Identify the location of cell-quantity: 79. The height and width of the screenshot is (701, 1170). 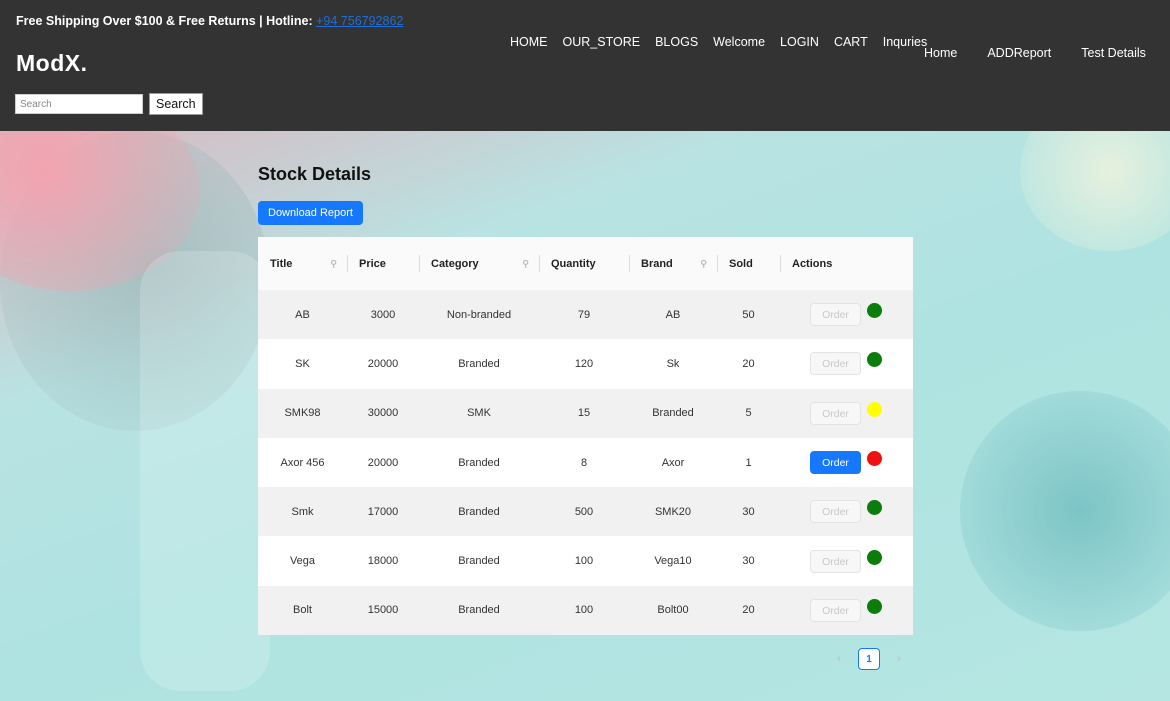
(584, 315).